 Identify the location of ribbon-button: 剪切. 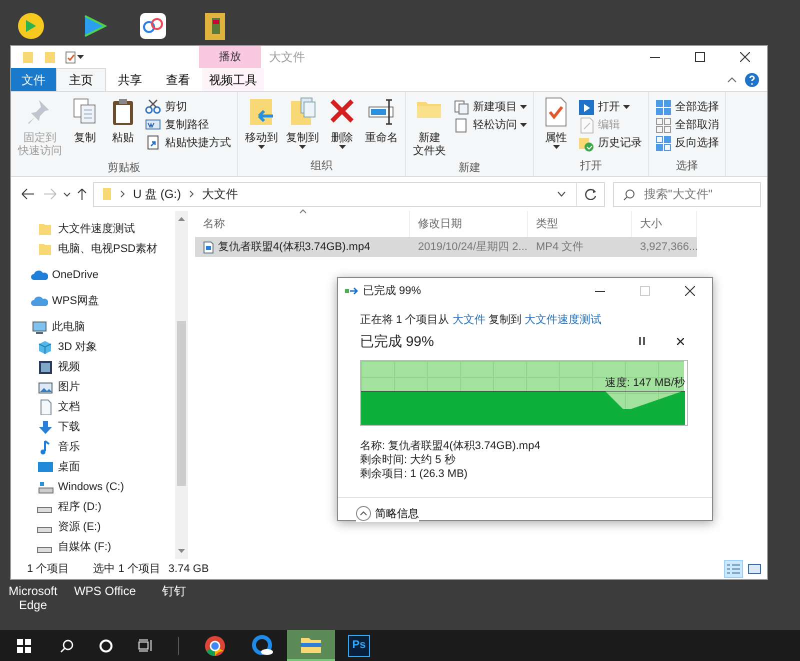
(188, 107).